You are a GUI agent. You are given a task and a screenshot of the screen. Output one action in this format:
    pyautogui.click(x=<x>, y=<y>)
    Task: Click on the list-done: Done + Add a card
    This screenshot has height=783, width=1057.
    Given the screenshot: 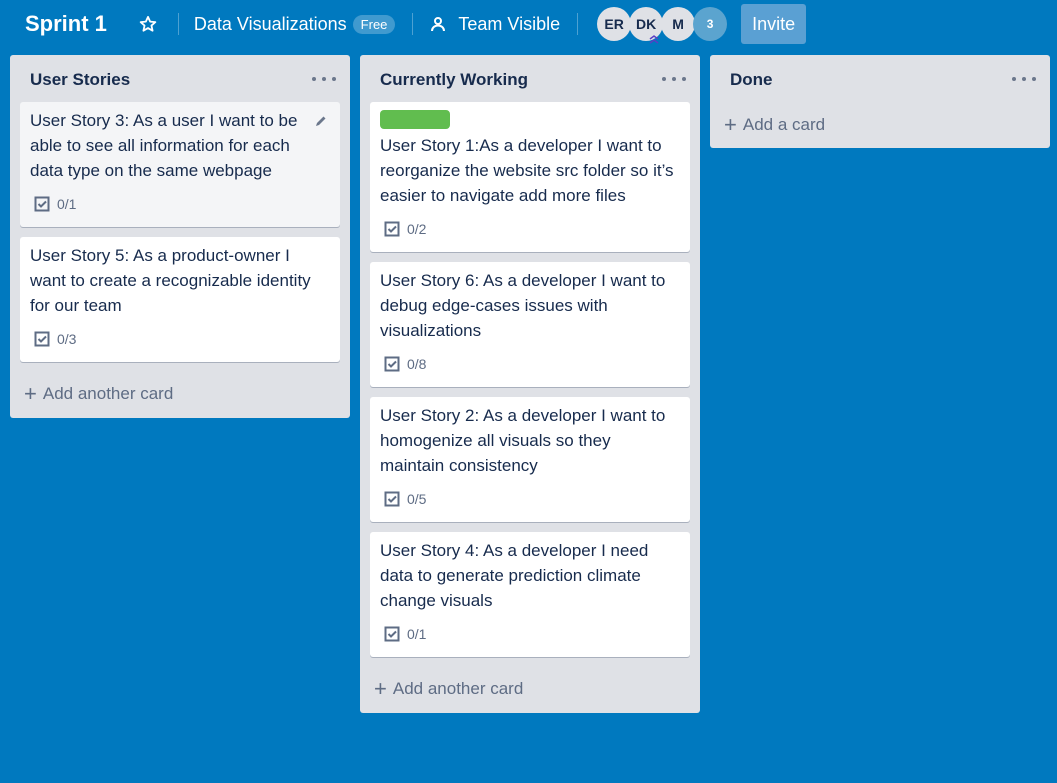 What is the action you would take?
    pyautogui.click(x=880, y=101)
    